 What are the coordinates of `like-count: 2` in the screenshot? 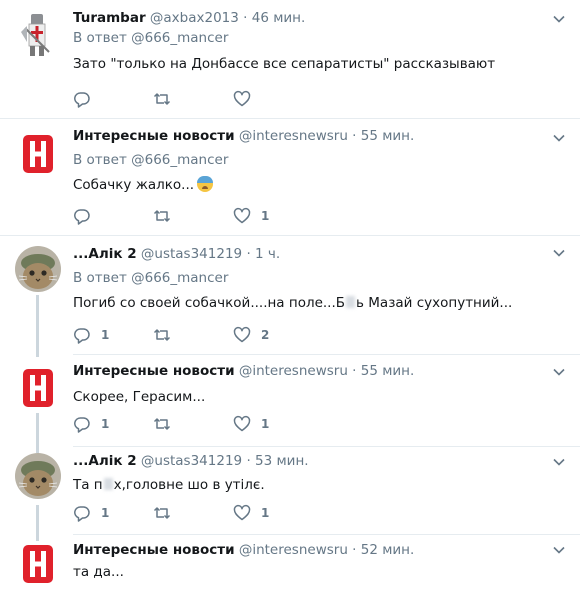 It's located at (265, 335).